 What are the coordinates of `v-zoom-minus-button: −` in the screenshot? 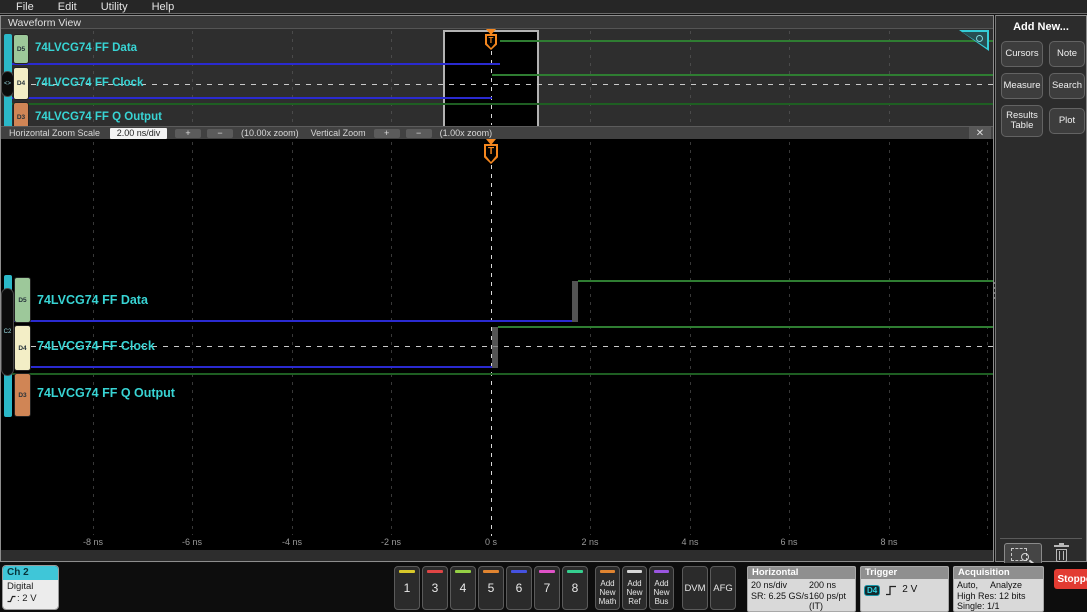 It's located at (418, 133).